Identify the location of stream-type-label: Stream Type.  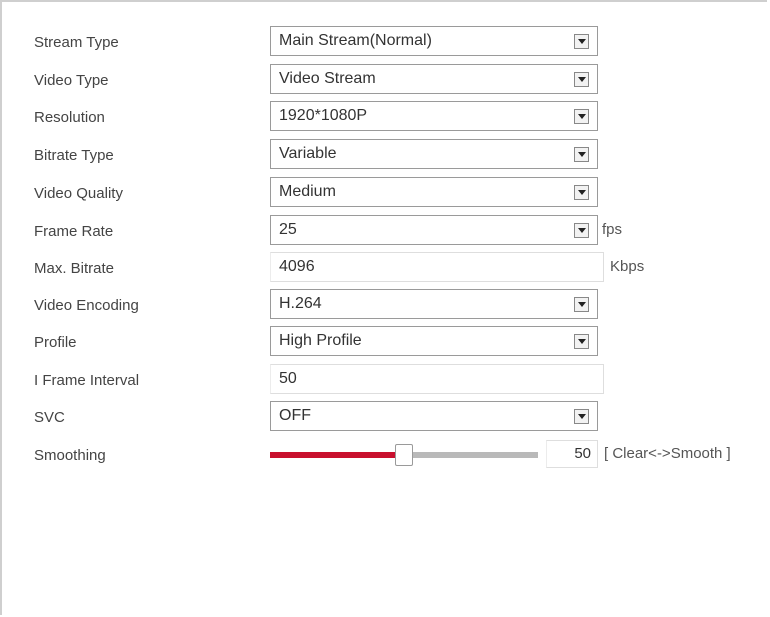
(76, 42).